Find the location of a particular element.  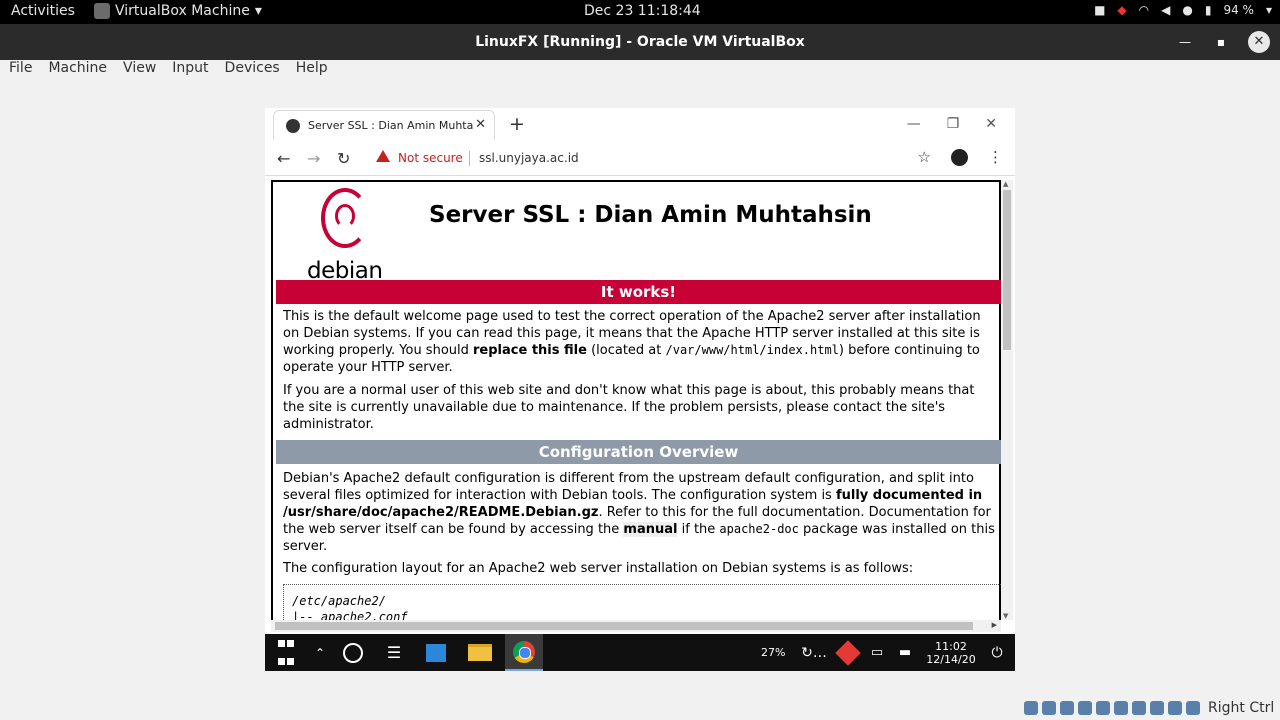

vbox-status-bar: Right Ctrl is located at coordinates (1149, 708).